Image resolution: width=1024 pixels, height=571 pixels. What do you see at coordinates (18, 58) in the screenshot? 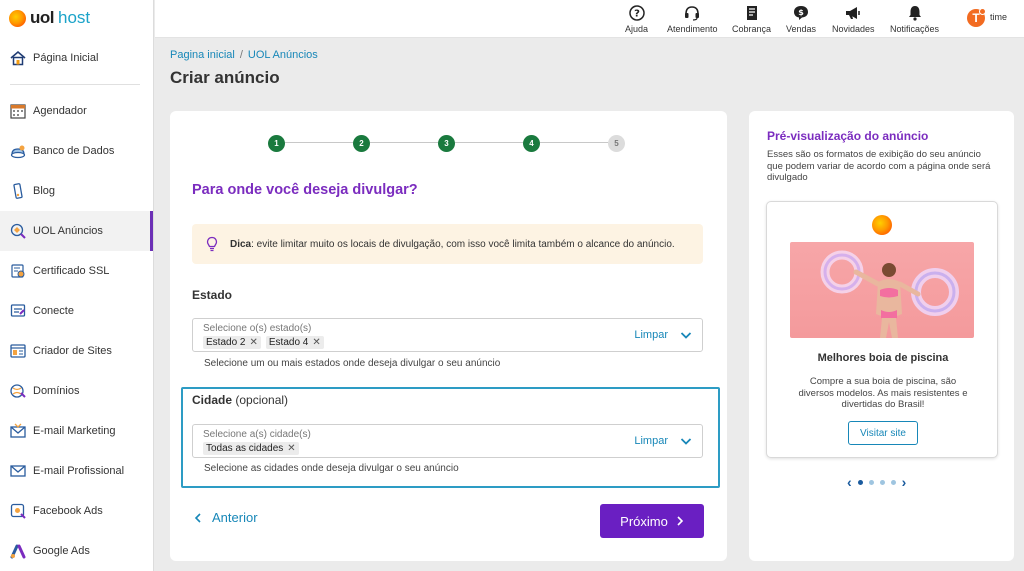
I see `home-icon` at bounding box center [18, 58].